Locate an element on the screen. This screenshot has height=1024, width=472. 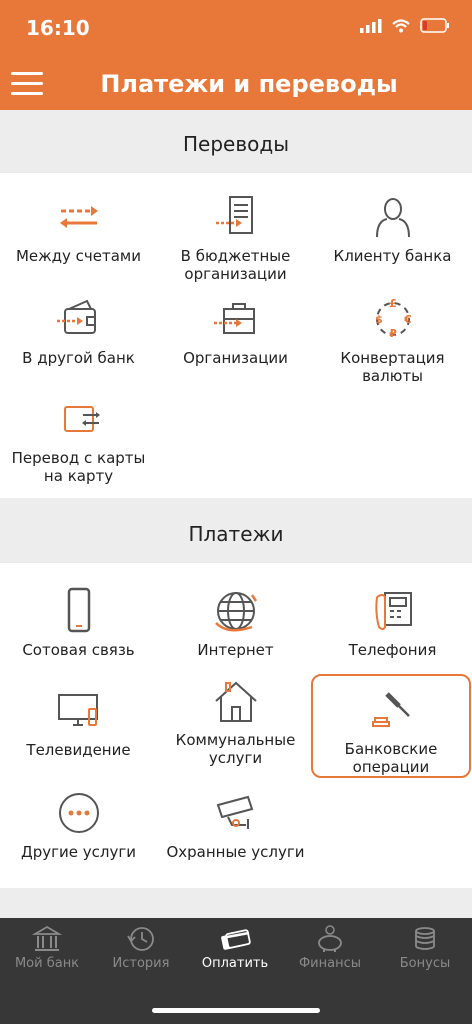
tile-label: Коммунальные услуги is located at coordinates (235, 749).